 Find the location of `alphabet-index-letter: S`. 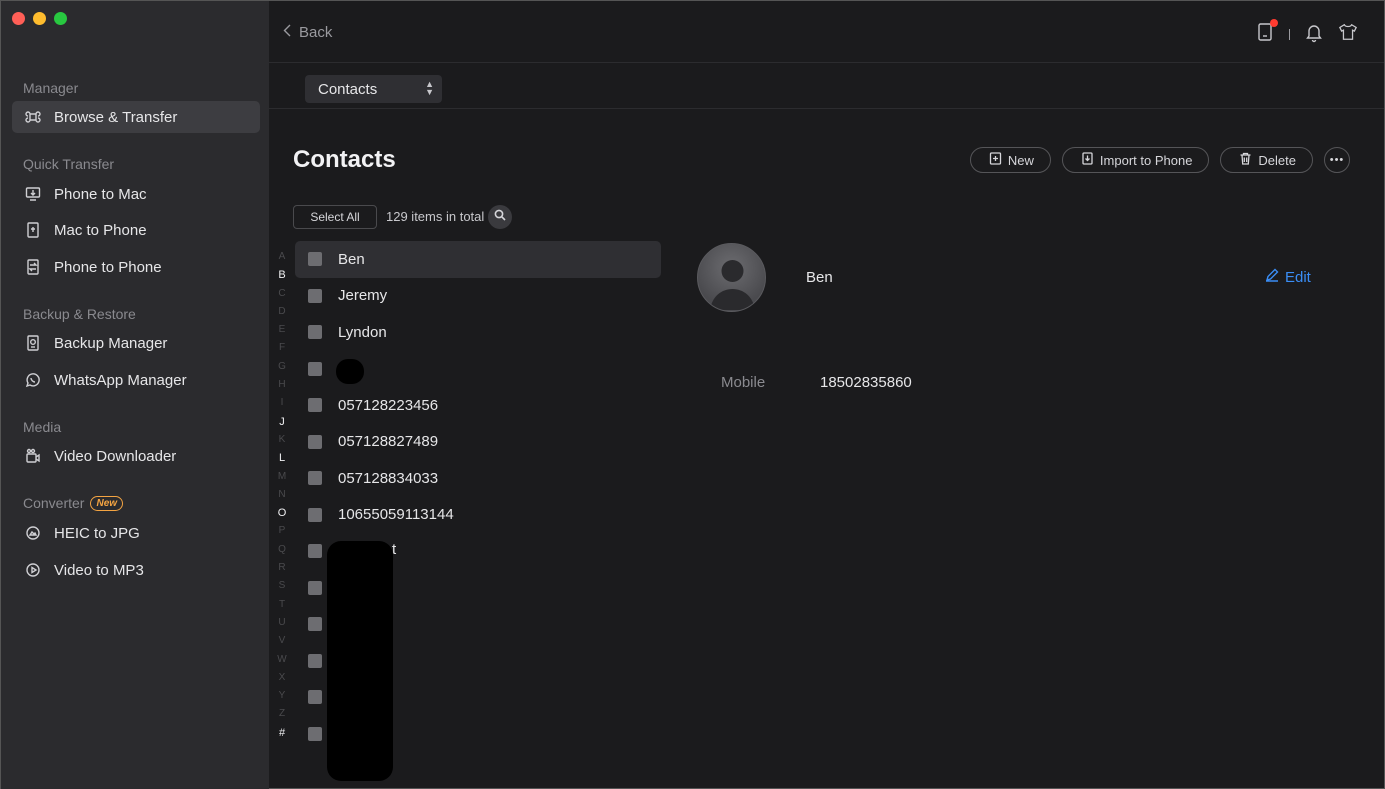

alphabet-index-letter: S is located at coordinates (282, 586).